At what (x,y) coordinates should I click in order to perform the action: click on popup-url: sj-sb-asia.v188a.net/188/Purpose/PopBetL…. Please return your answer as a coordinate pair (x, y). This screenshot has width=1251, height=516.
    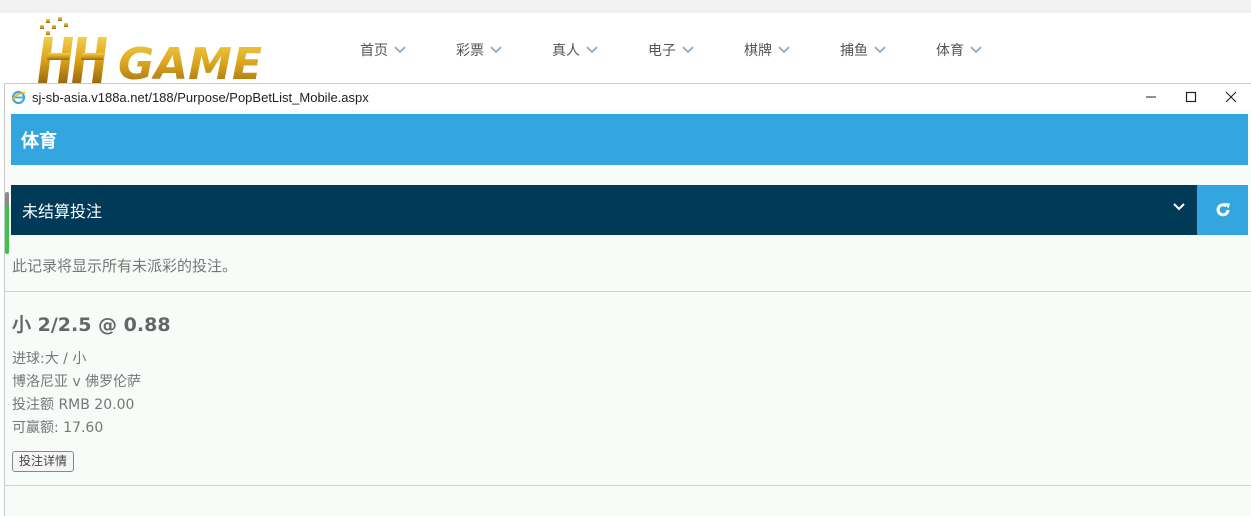
    Looking at the image, I should click on (200, 97).